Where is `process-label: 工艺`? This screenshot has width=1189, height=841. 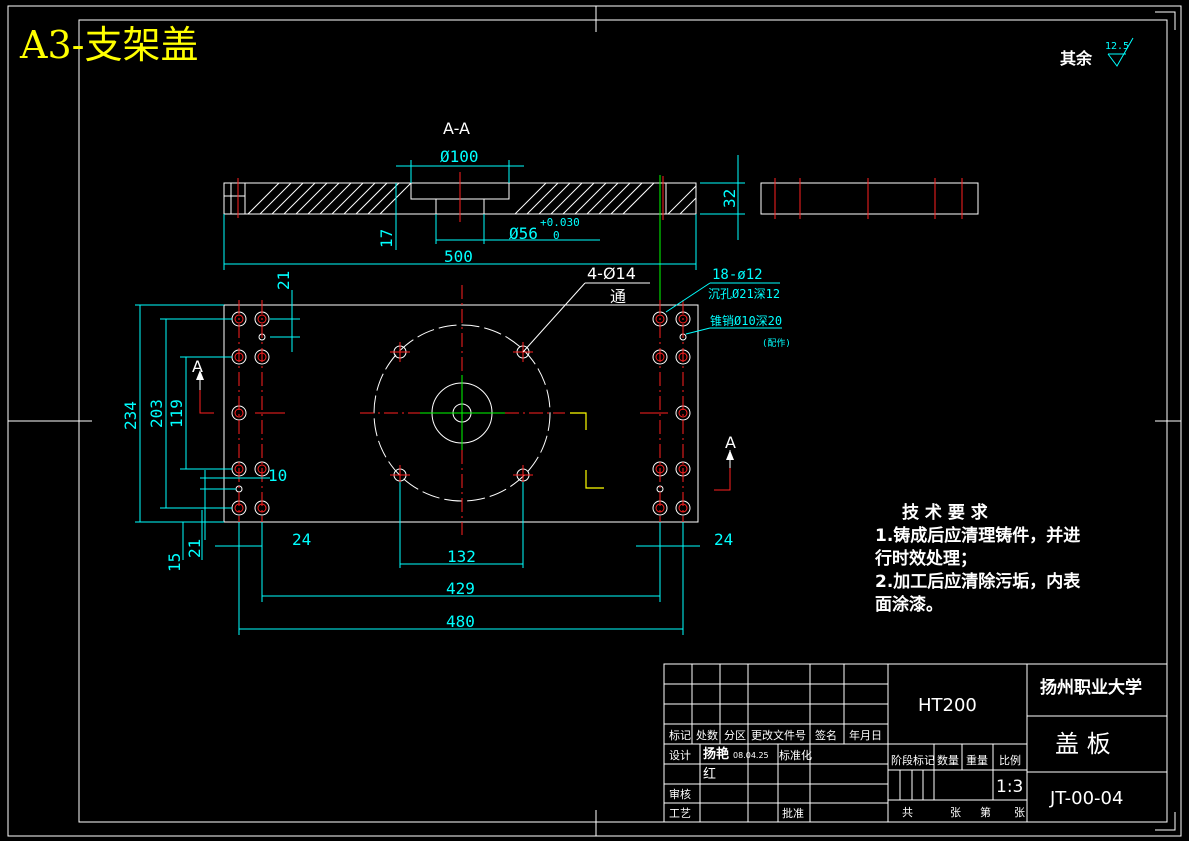 process-label: 工艺 is located at coordinates (680, 813).